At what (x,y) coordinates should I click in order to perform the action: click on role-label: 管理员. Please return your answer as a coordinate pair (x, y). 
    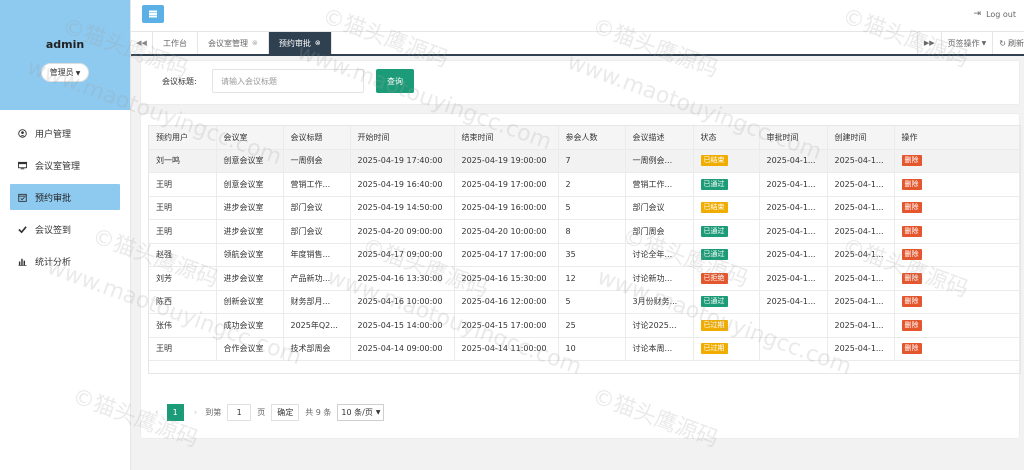
    Looking at the image, I should click on (61, 72).